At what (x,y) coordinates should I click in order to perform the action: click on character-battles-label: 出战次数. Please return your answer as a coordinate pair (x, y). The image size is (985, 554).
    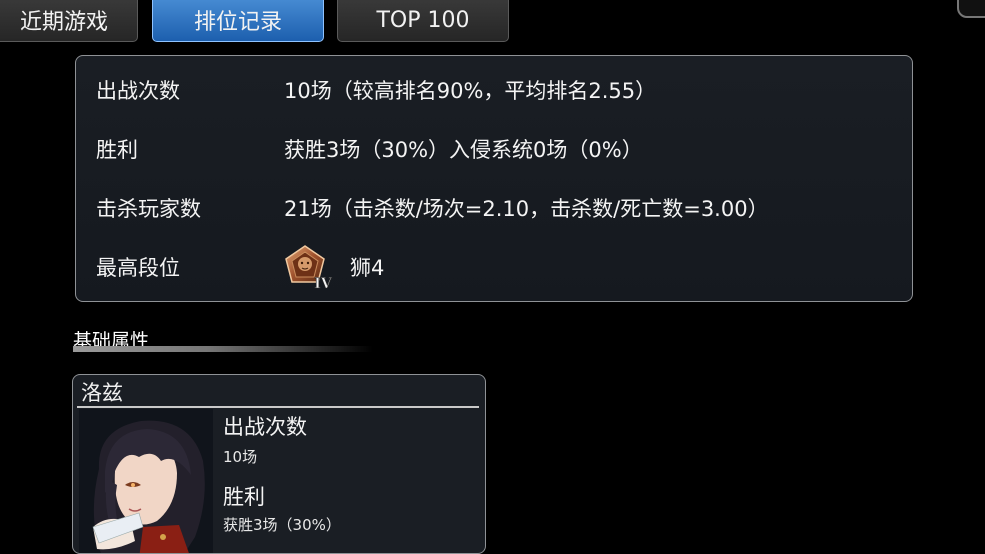
    Looking at the image, I should click on (265, 427).